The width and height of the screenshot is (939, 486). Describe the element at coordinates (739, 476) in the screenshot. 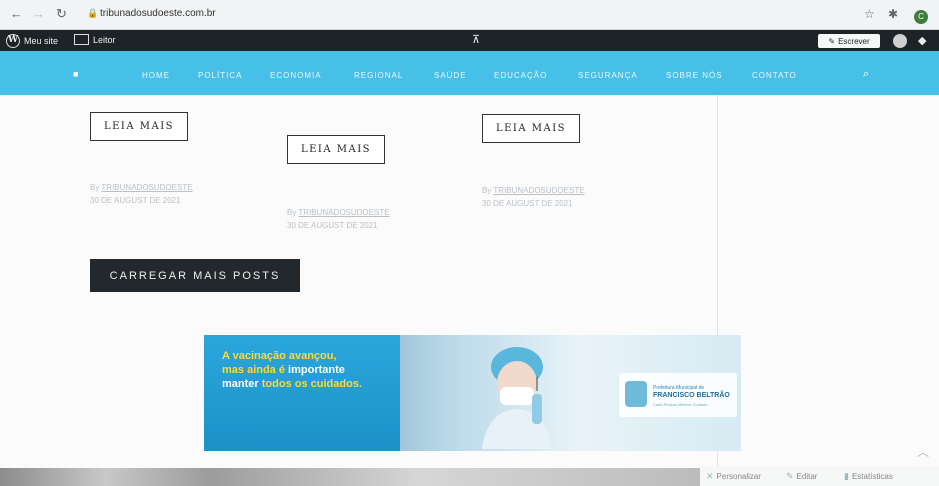

I see `customize-label: Personalizar` at that location.